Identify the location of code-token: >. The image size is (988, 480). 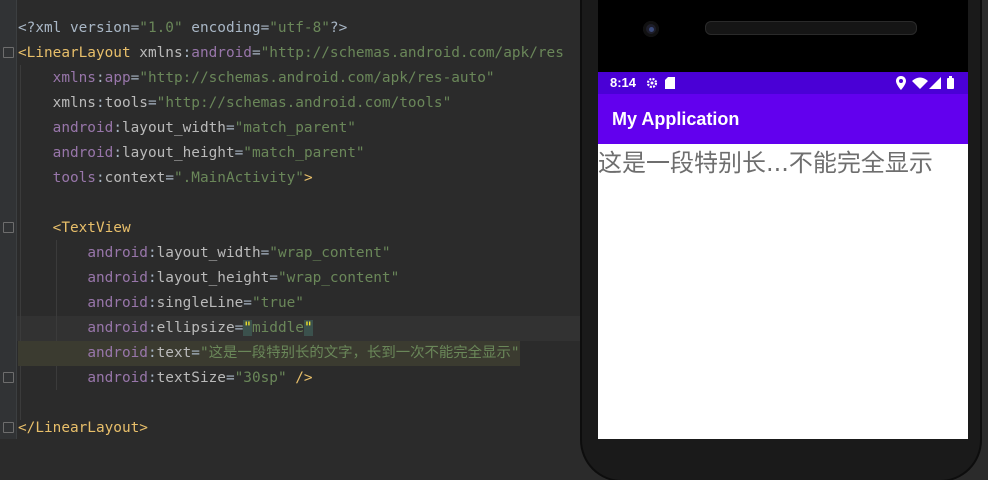
(308, 178).